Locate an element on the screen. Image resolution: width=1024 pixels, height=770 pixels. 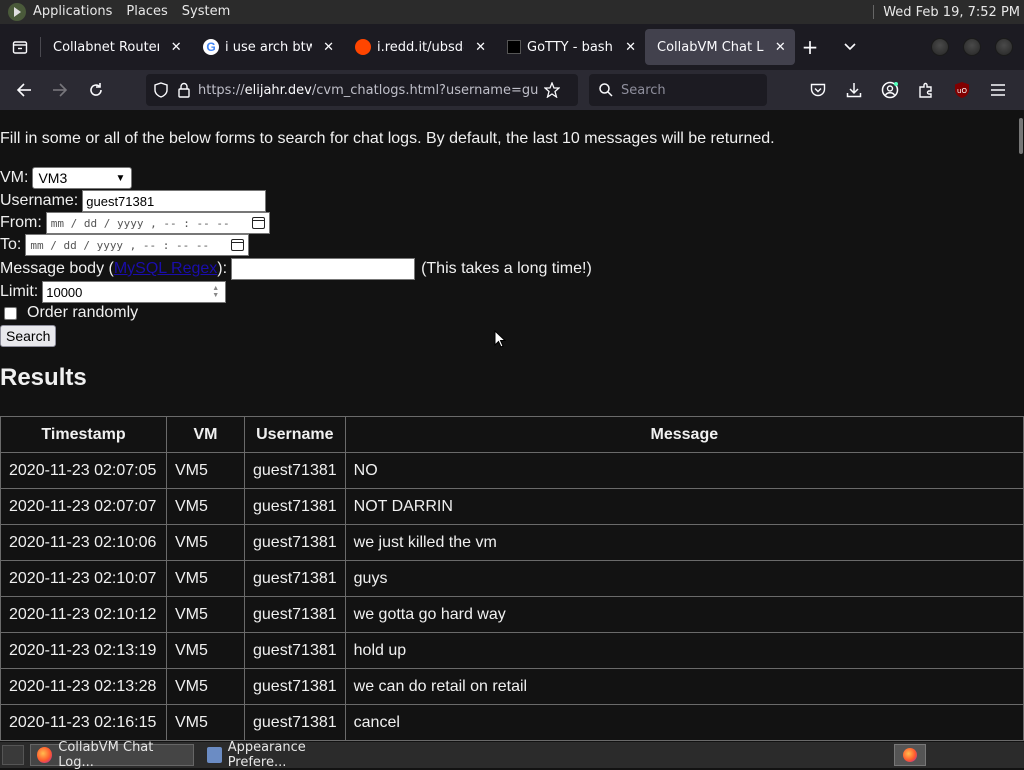
search-button: Search is located at coordinates (28, 336).